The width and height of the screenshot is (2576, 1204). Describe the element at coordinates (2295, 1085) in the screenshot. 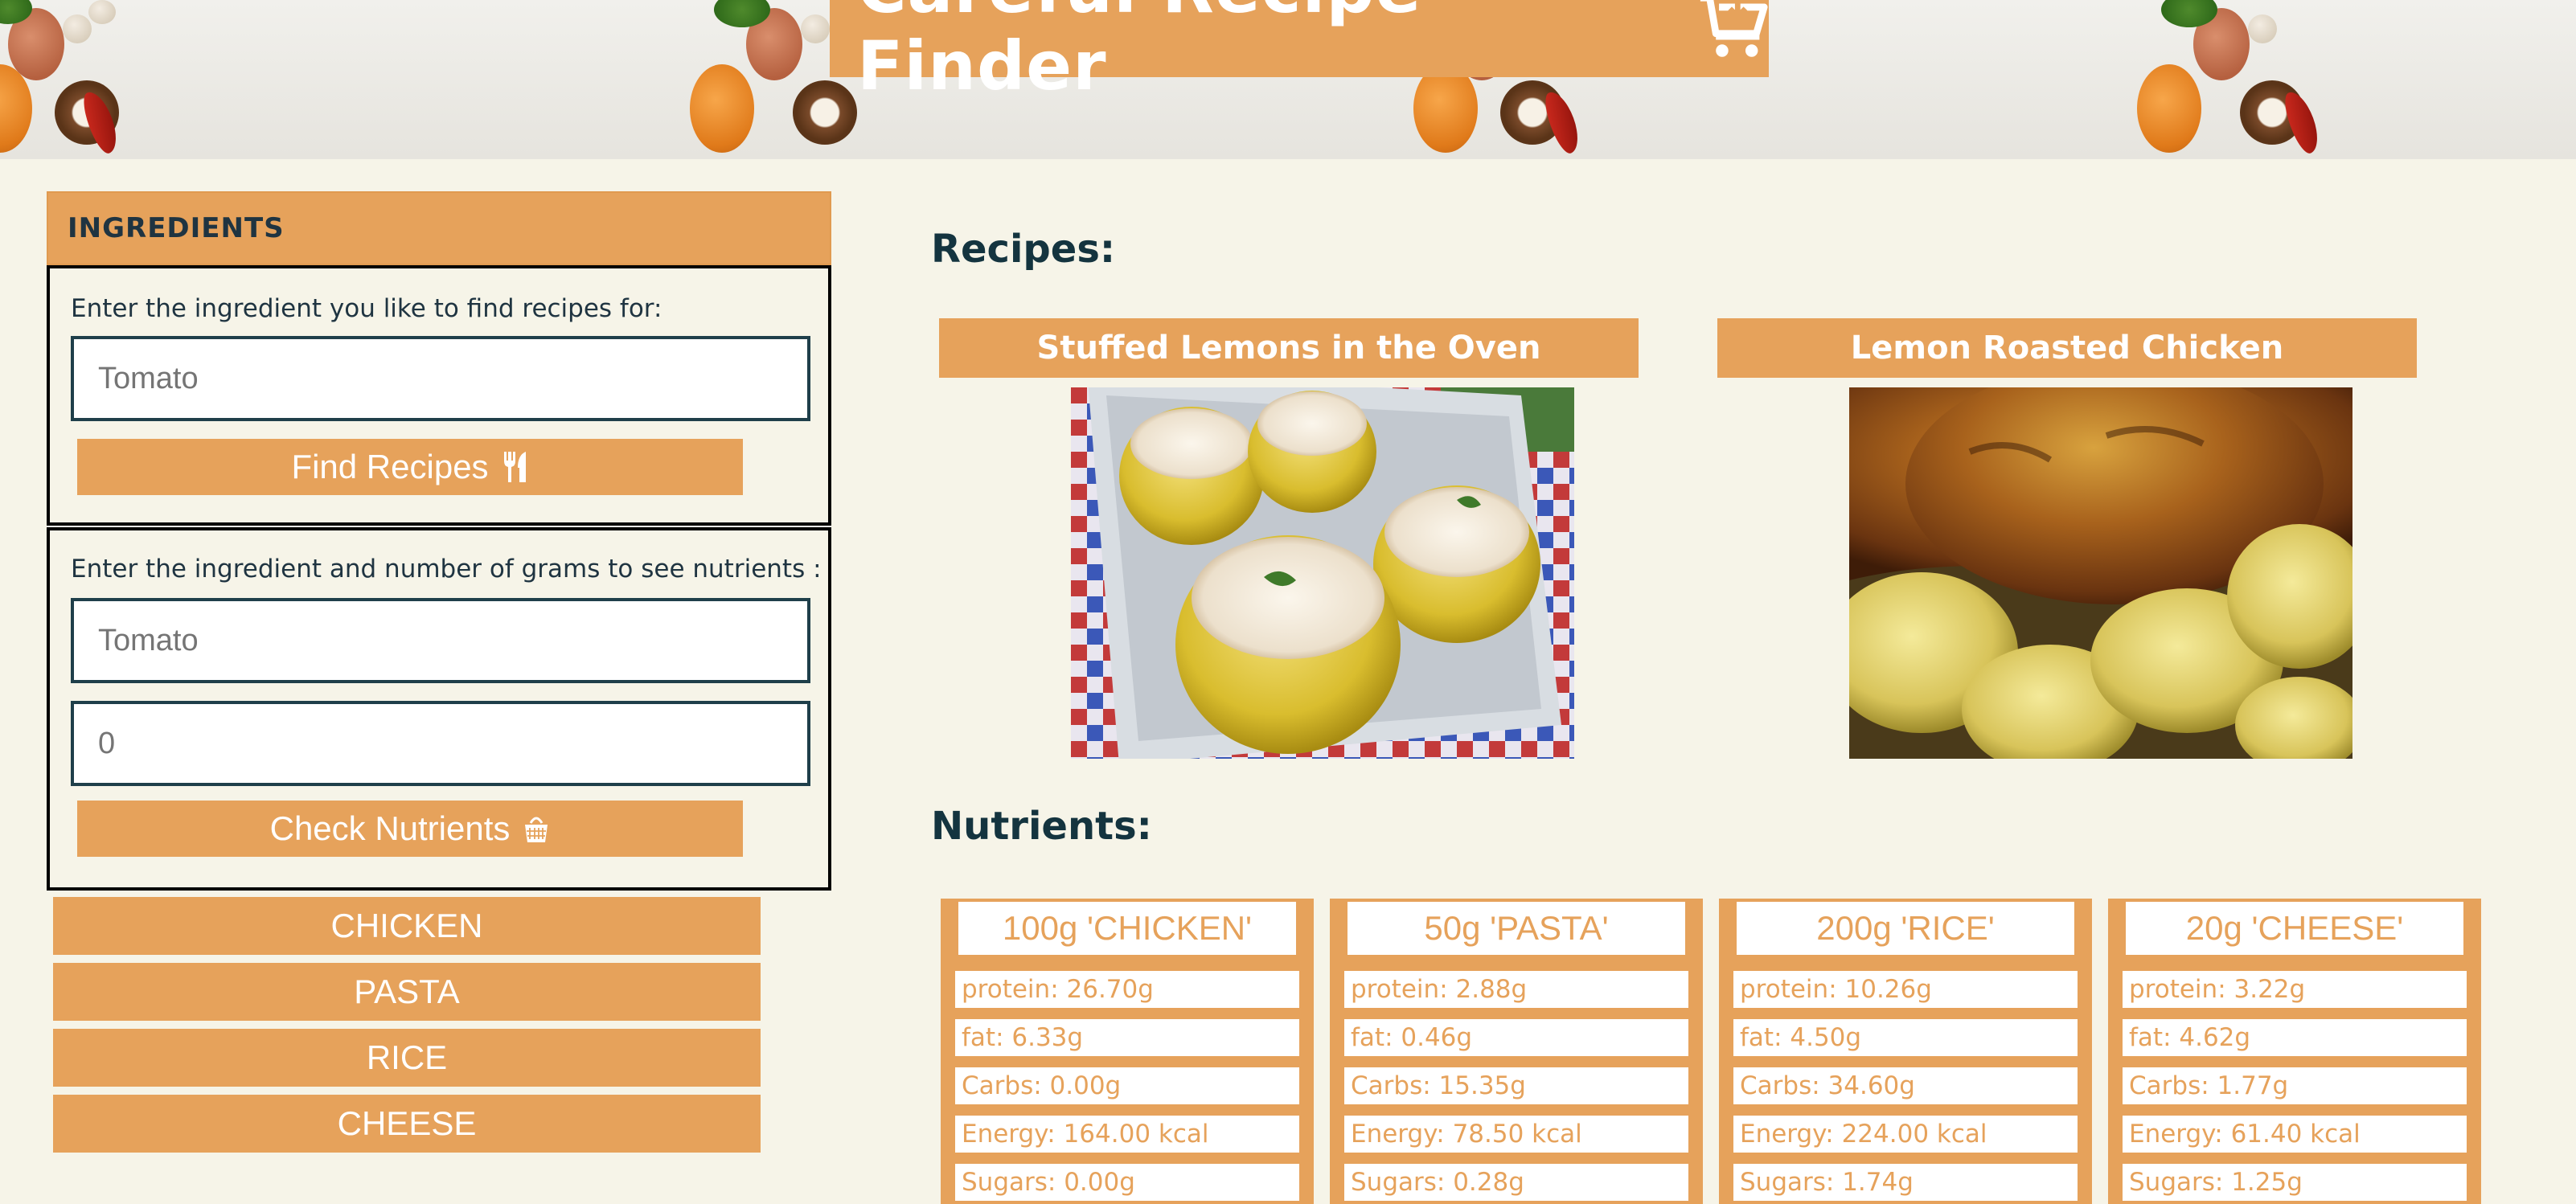

I see `nutrient-carbs: Carbs: 1.77g` at that location.